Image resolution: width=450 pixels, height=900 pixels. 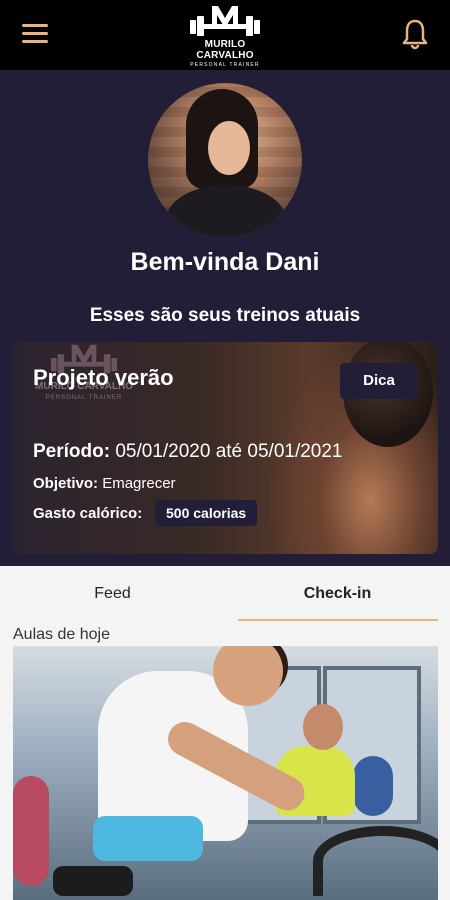 What do you see at coordinates (206, 513) in the screenshot?
I see `calories-badge: 500 calorias` at bounding box center [206, 513].